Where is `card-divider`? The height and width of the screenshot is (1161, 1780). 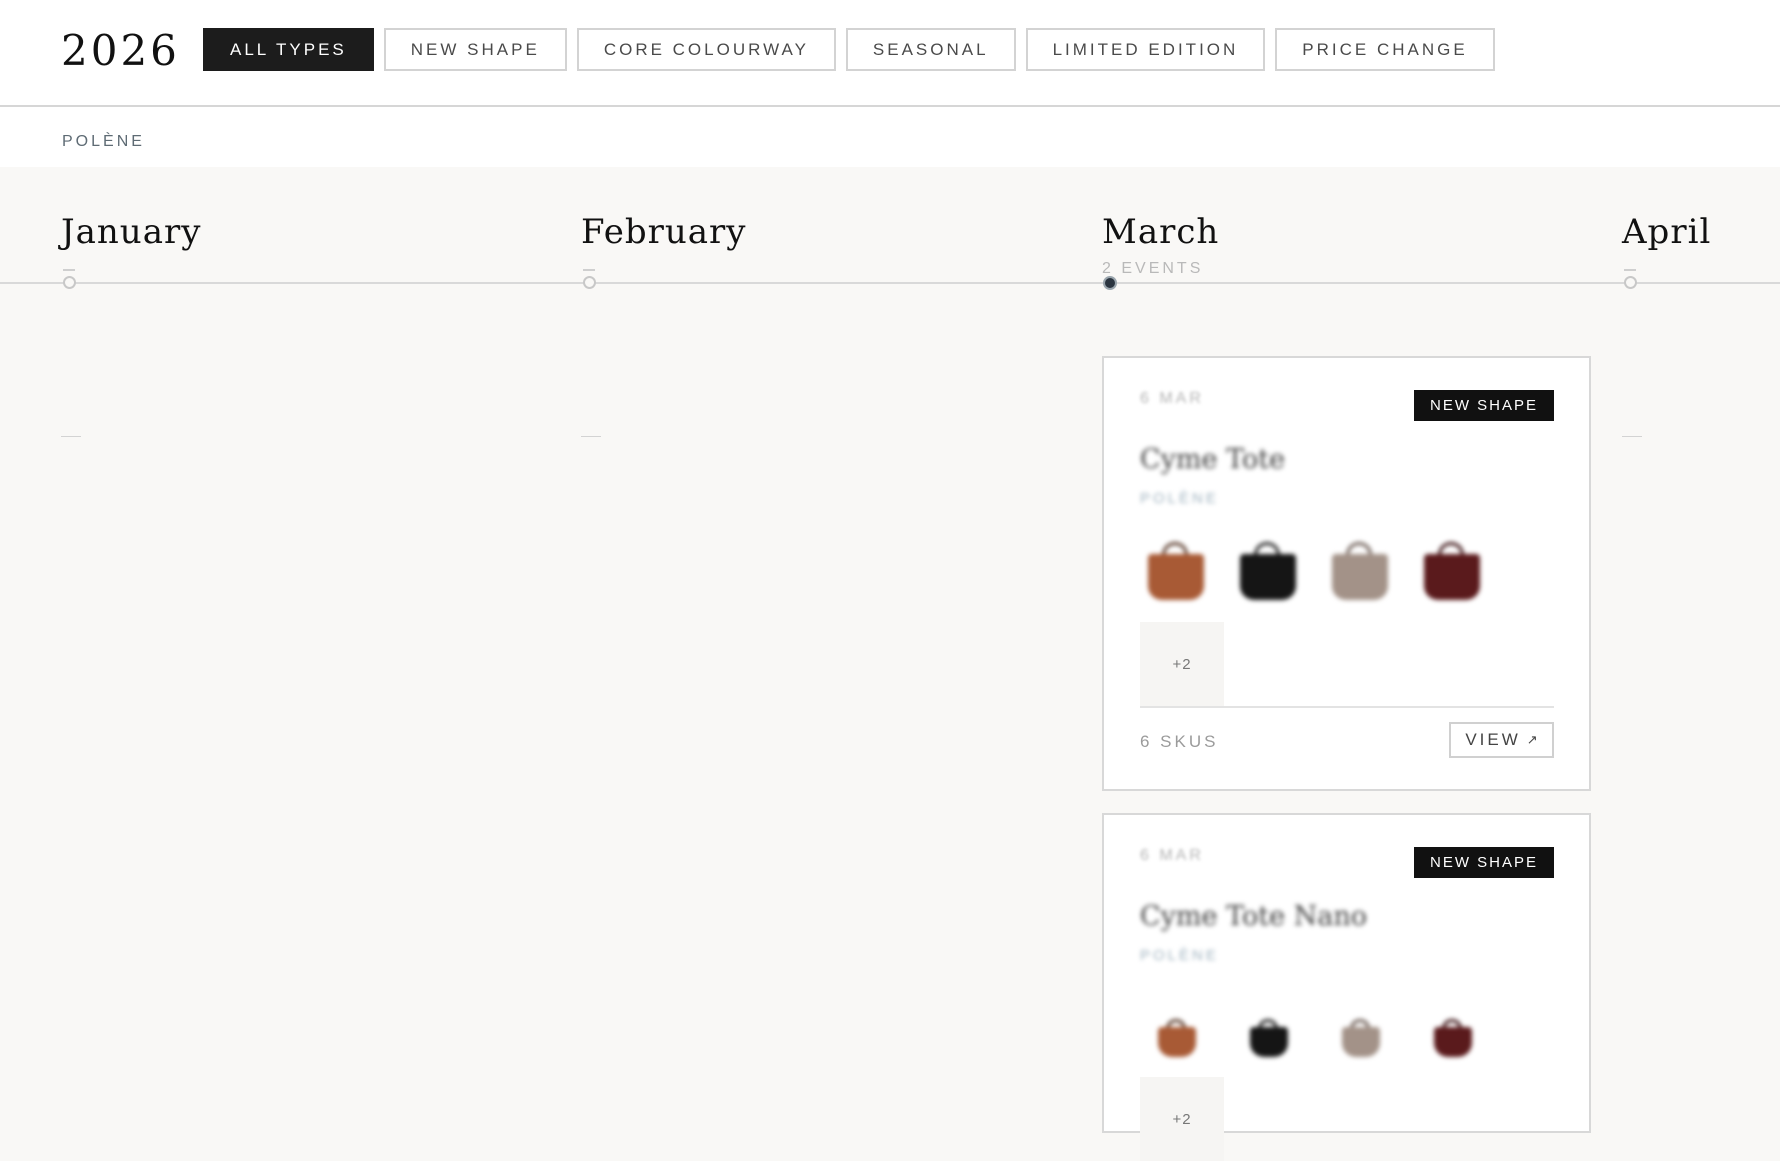 card-divider is located at coordinates (1347, 707).